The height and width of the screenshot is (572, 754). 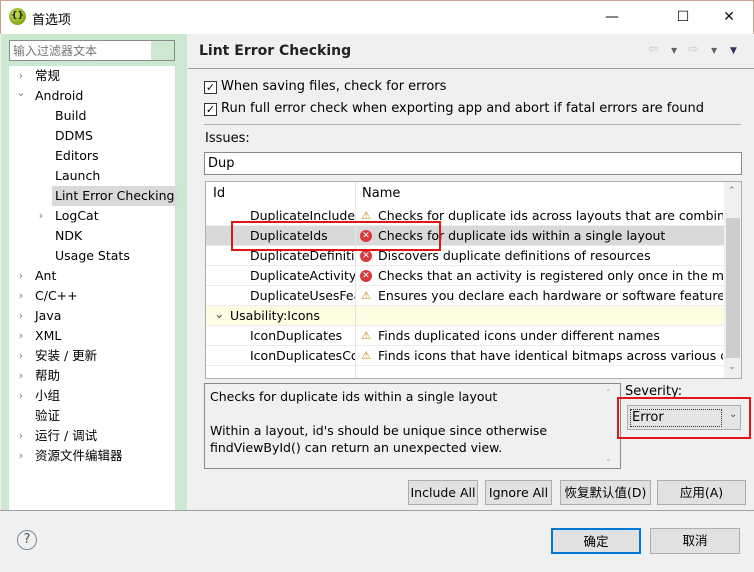 What do you see at coordinates (303, 295) in the screenshot?
I see `issue-id: DuplicateUsesFeature` at bounding box center [303, 295].